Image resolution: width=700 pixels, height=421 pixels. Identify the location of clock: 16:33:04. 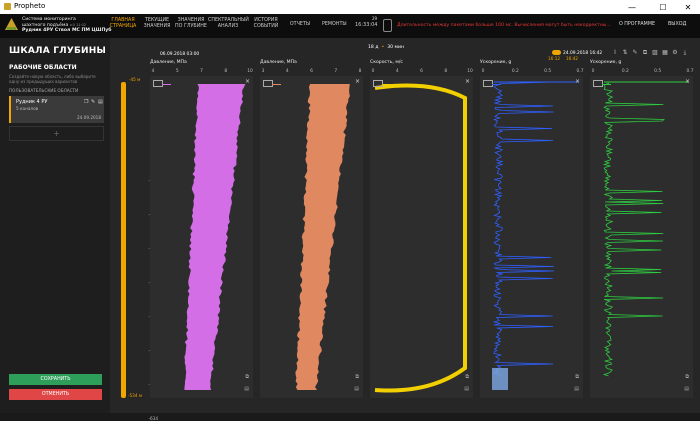
(366, 25).